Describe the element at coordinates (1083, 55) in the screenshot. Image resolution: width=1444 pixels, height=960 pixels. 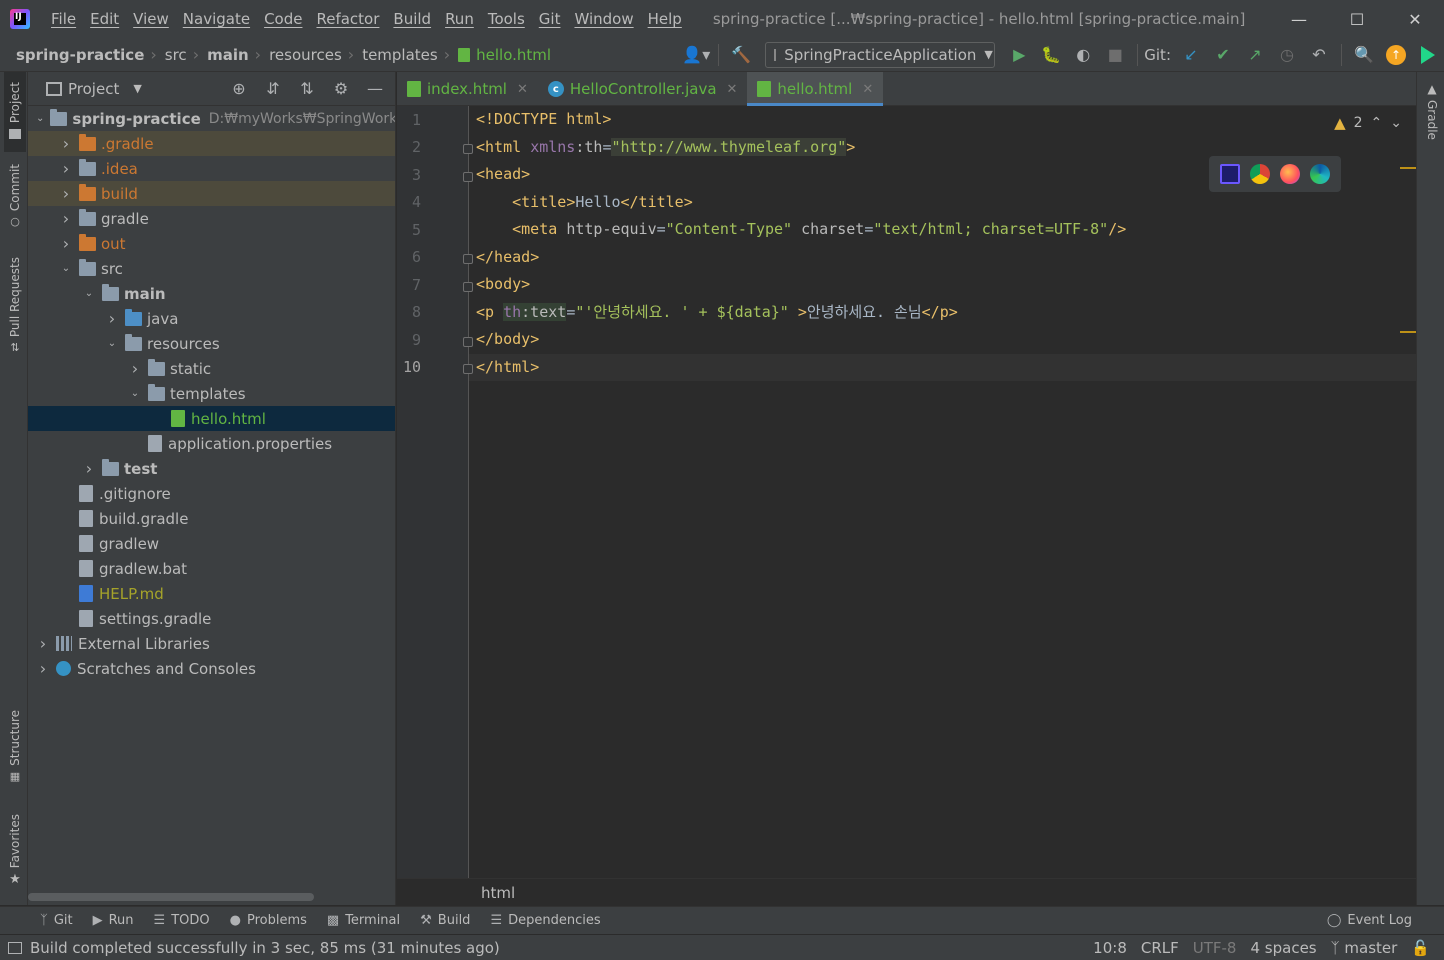
I see `coverage-icon: ◐` at that location.